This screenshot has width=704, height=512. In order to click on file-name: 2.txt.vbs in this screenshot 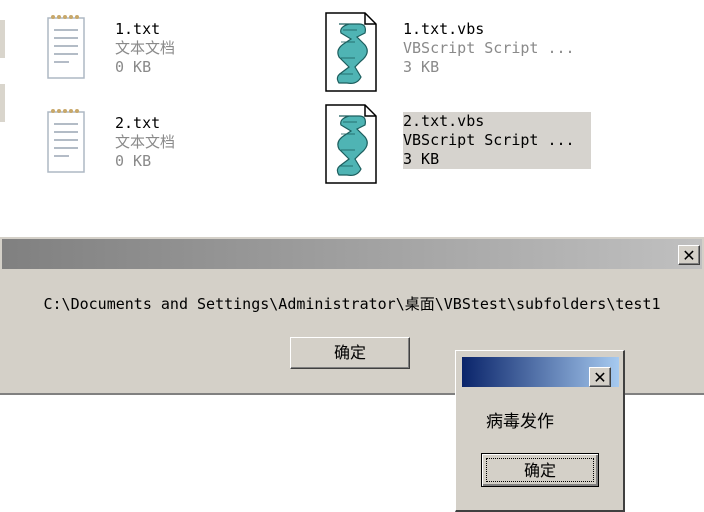, I will do `click(444, 121)`.